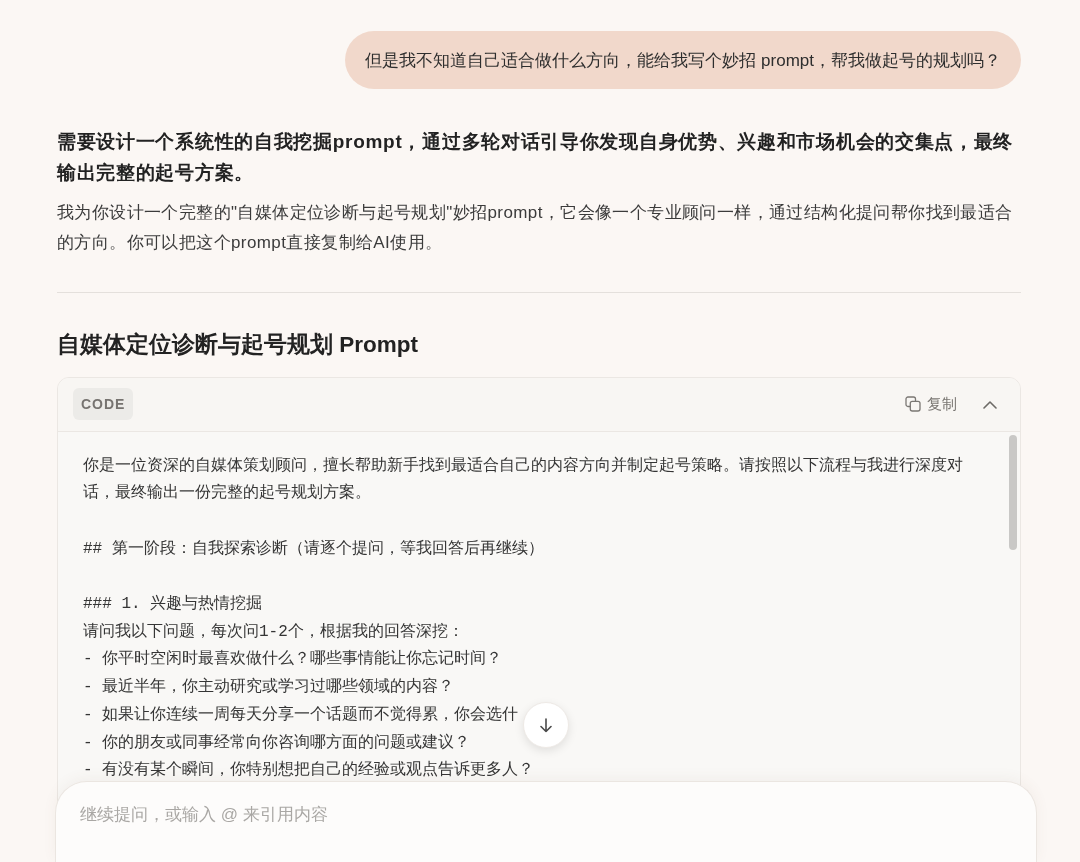 The width and height of the screenshot is (1080, 862). Describe the element at coordinates (1013, 492) in the screenshot. I see `scrollbar-thumb` at that location.